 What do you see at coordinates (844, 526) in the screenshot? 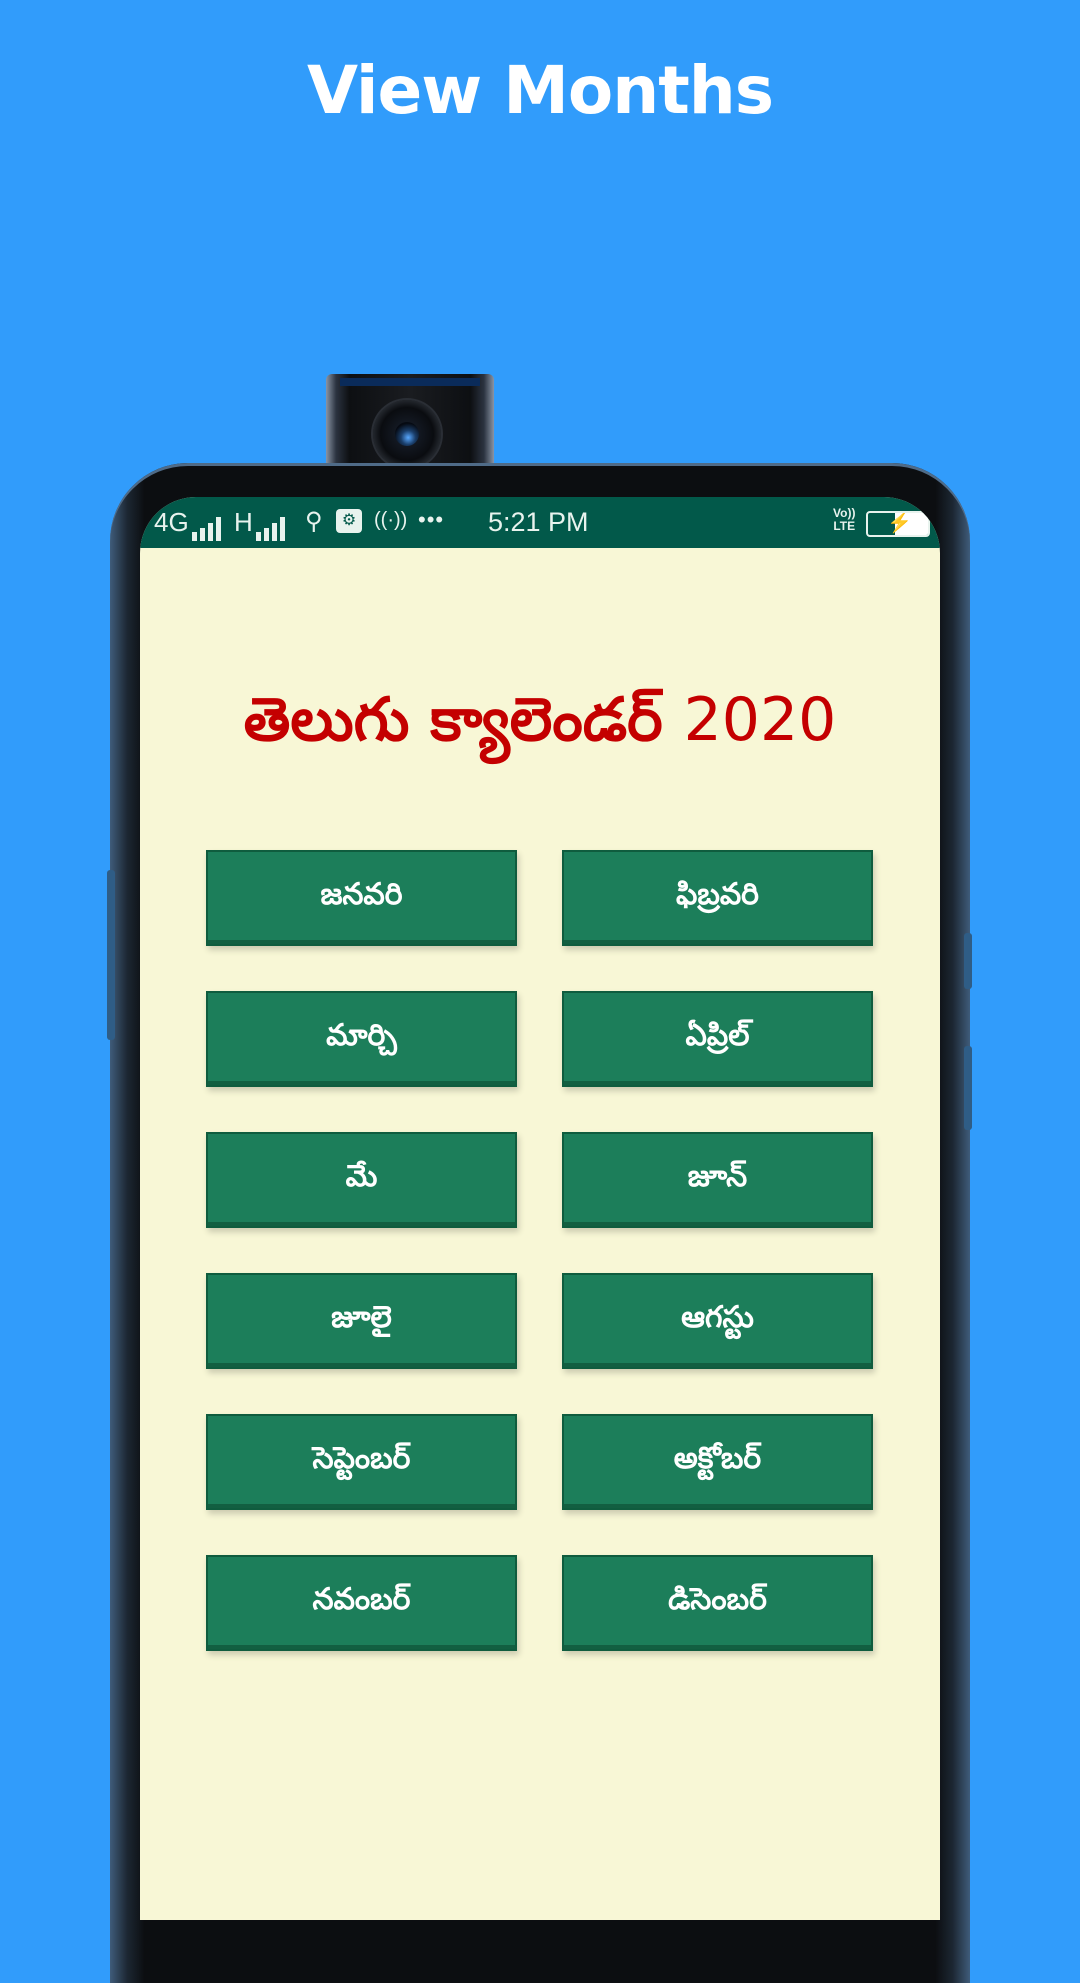
I see `lte-label: LTE` at bounding box center [844, 526].